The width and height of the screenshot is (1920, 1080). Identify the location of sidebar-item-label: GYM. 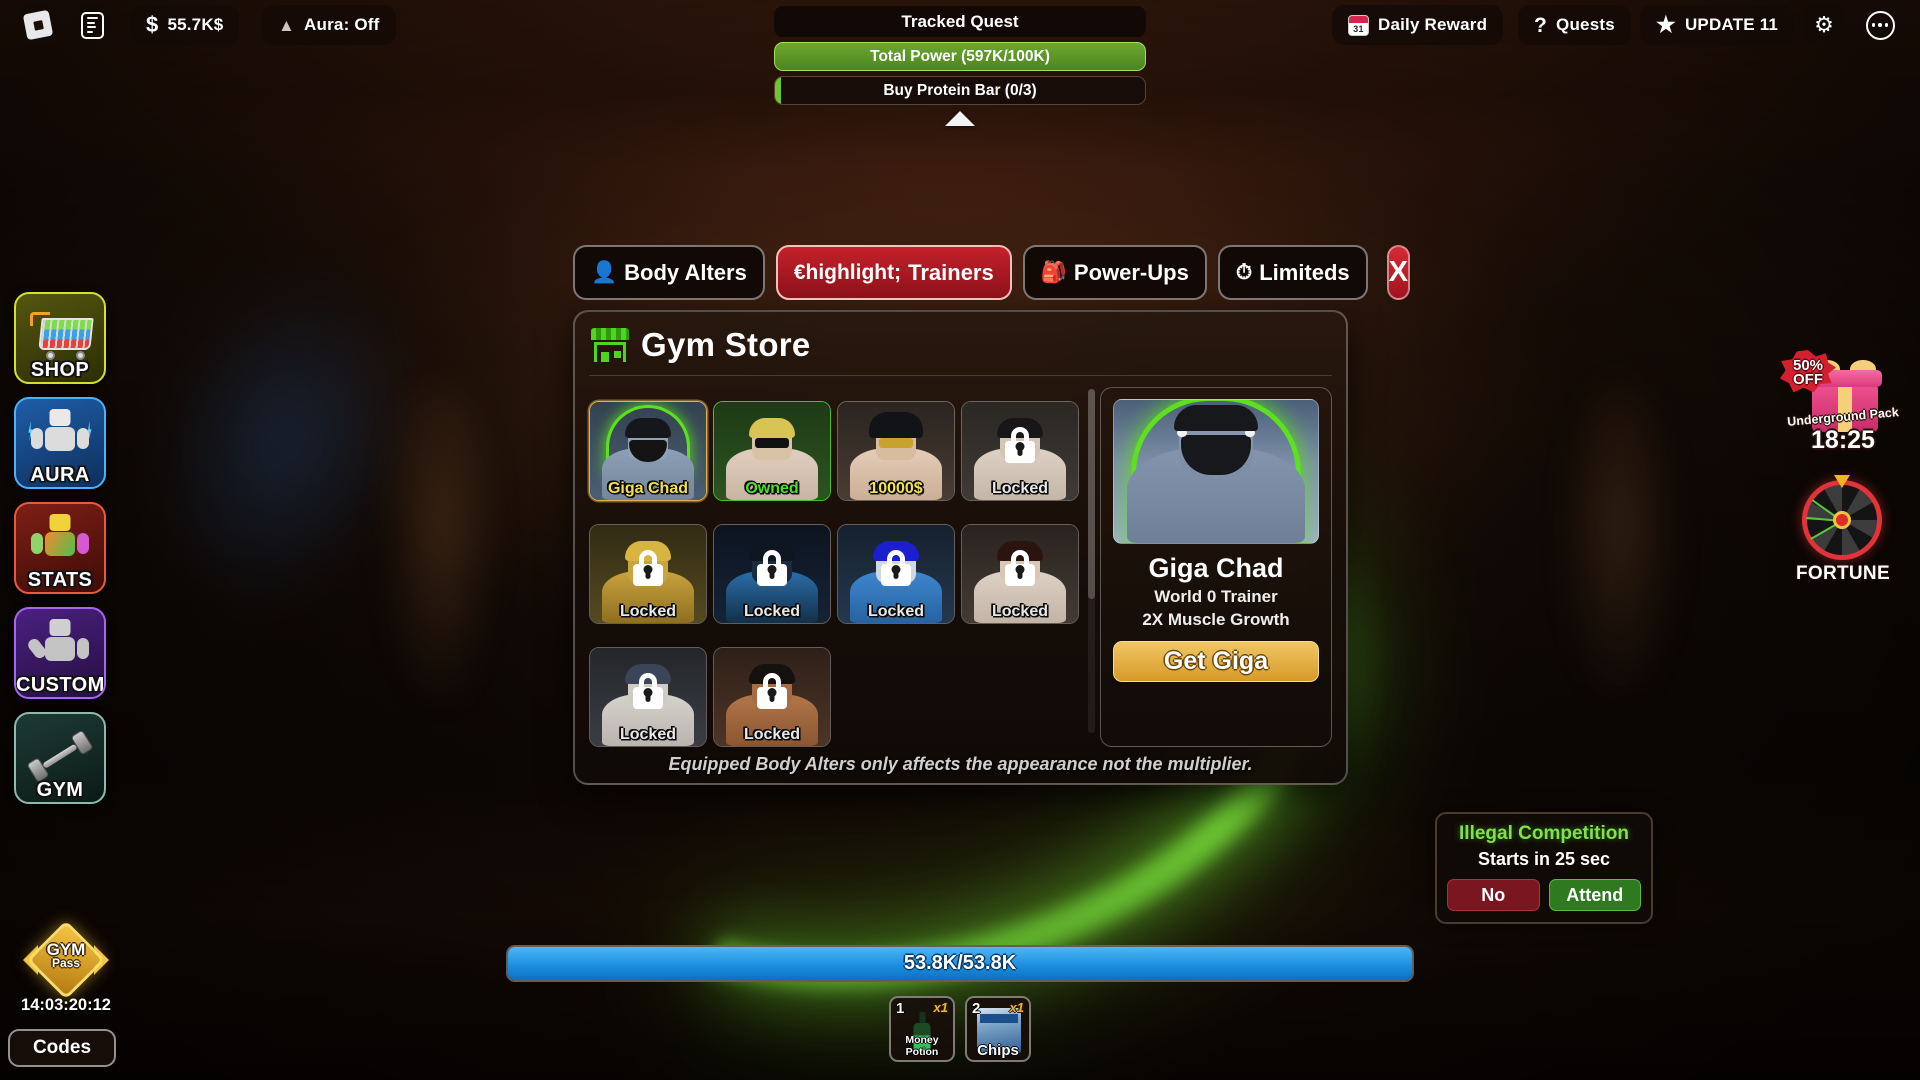
(60, 790).